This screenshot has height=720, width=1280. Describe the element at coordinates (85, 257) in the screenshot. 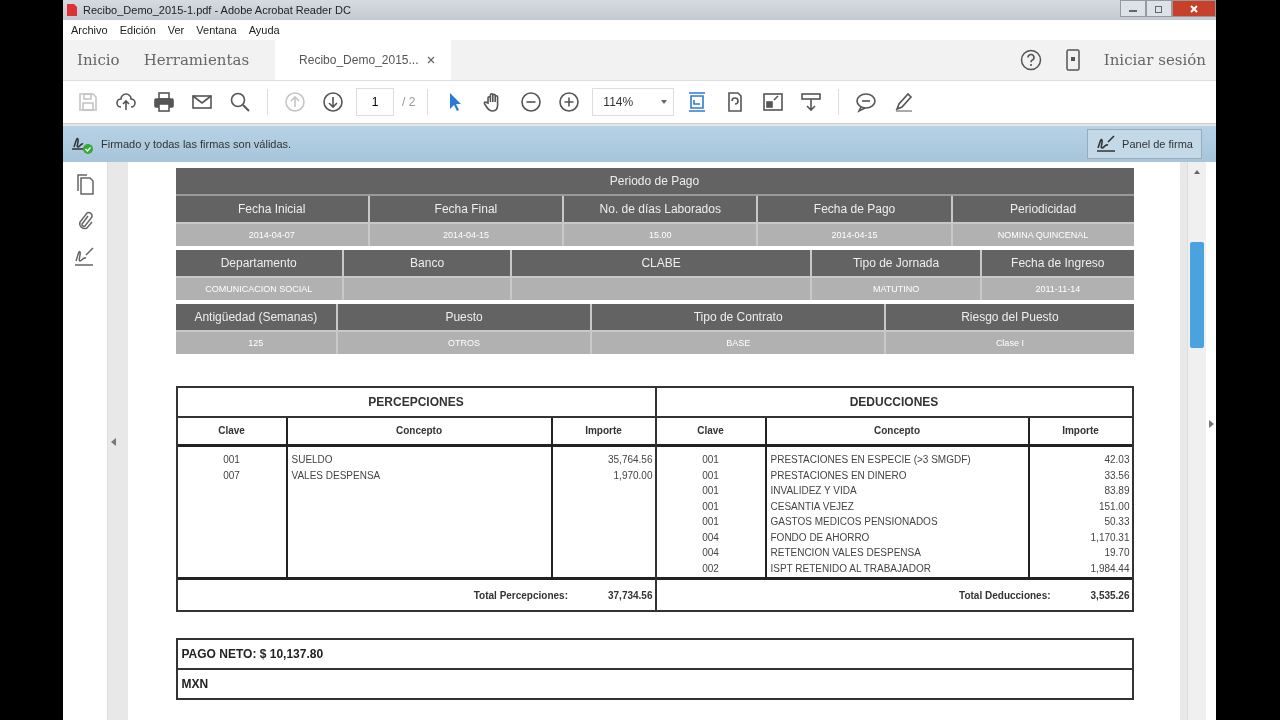

I see `signature-icon` at that location.